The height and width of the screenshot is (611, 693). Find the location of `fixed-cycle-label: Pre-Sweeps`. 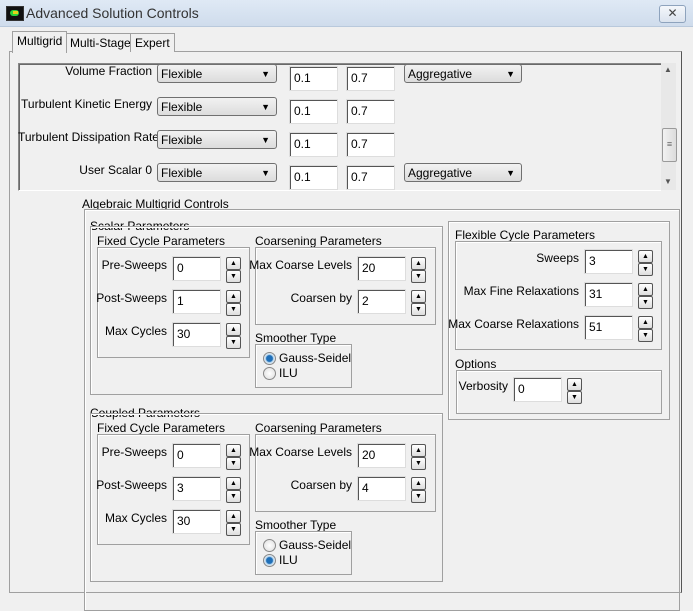

fixed-cycle-label: Pre-Sweeps is located at coordinates (134, 452).